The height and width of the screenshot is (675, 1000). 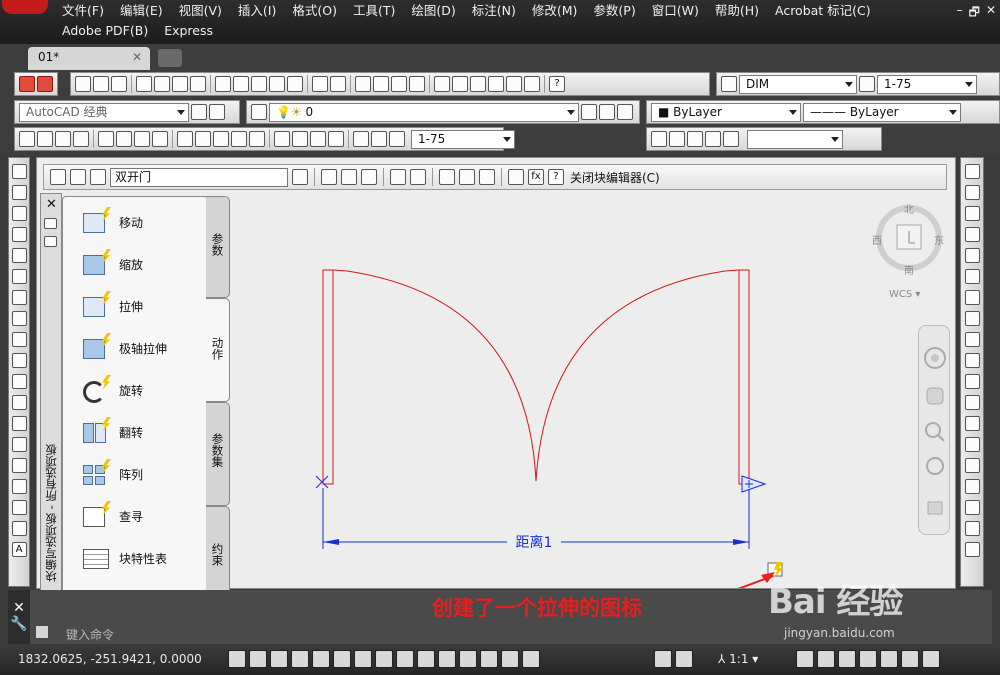 I want to click on trim-icon, so click(x=972, y=360).